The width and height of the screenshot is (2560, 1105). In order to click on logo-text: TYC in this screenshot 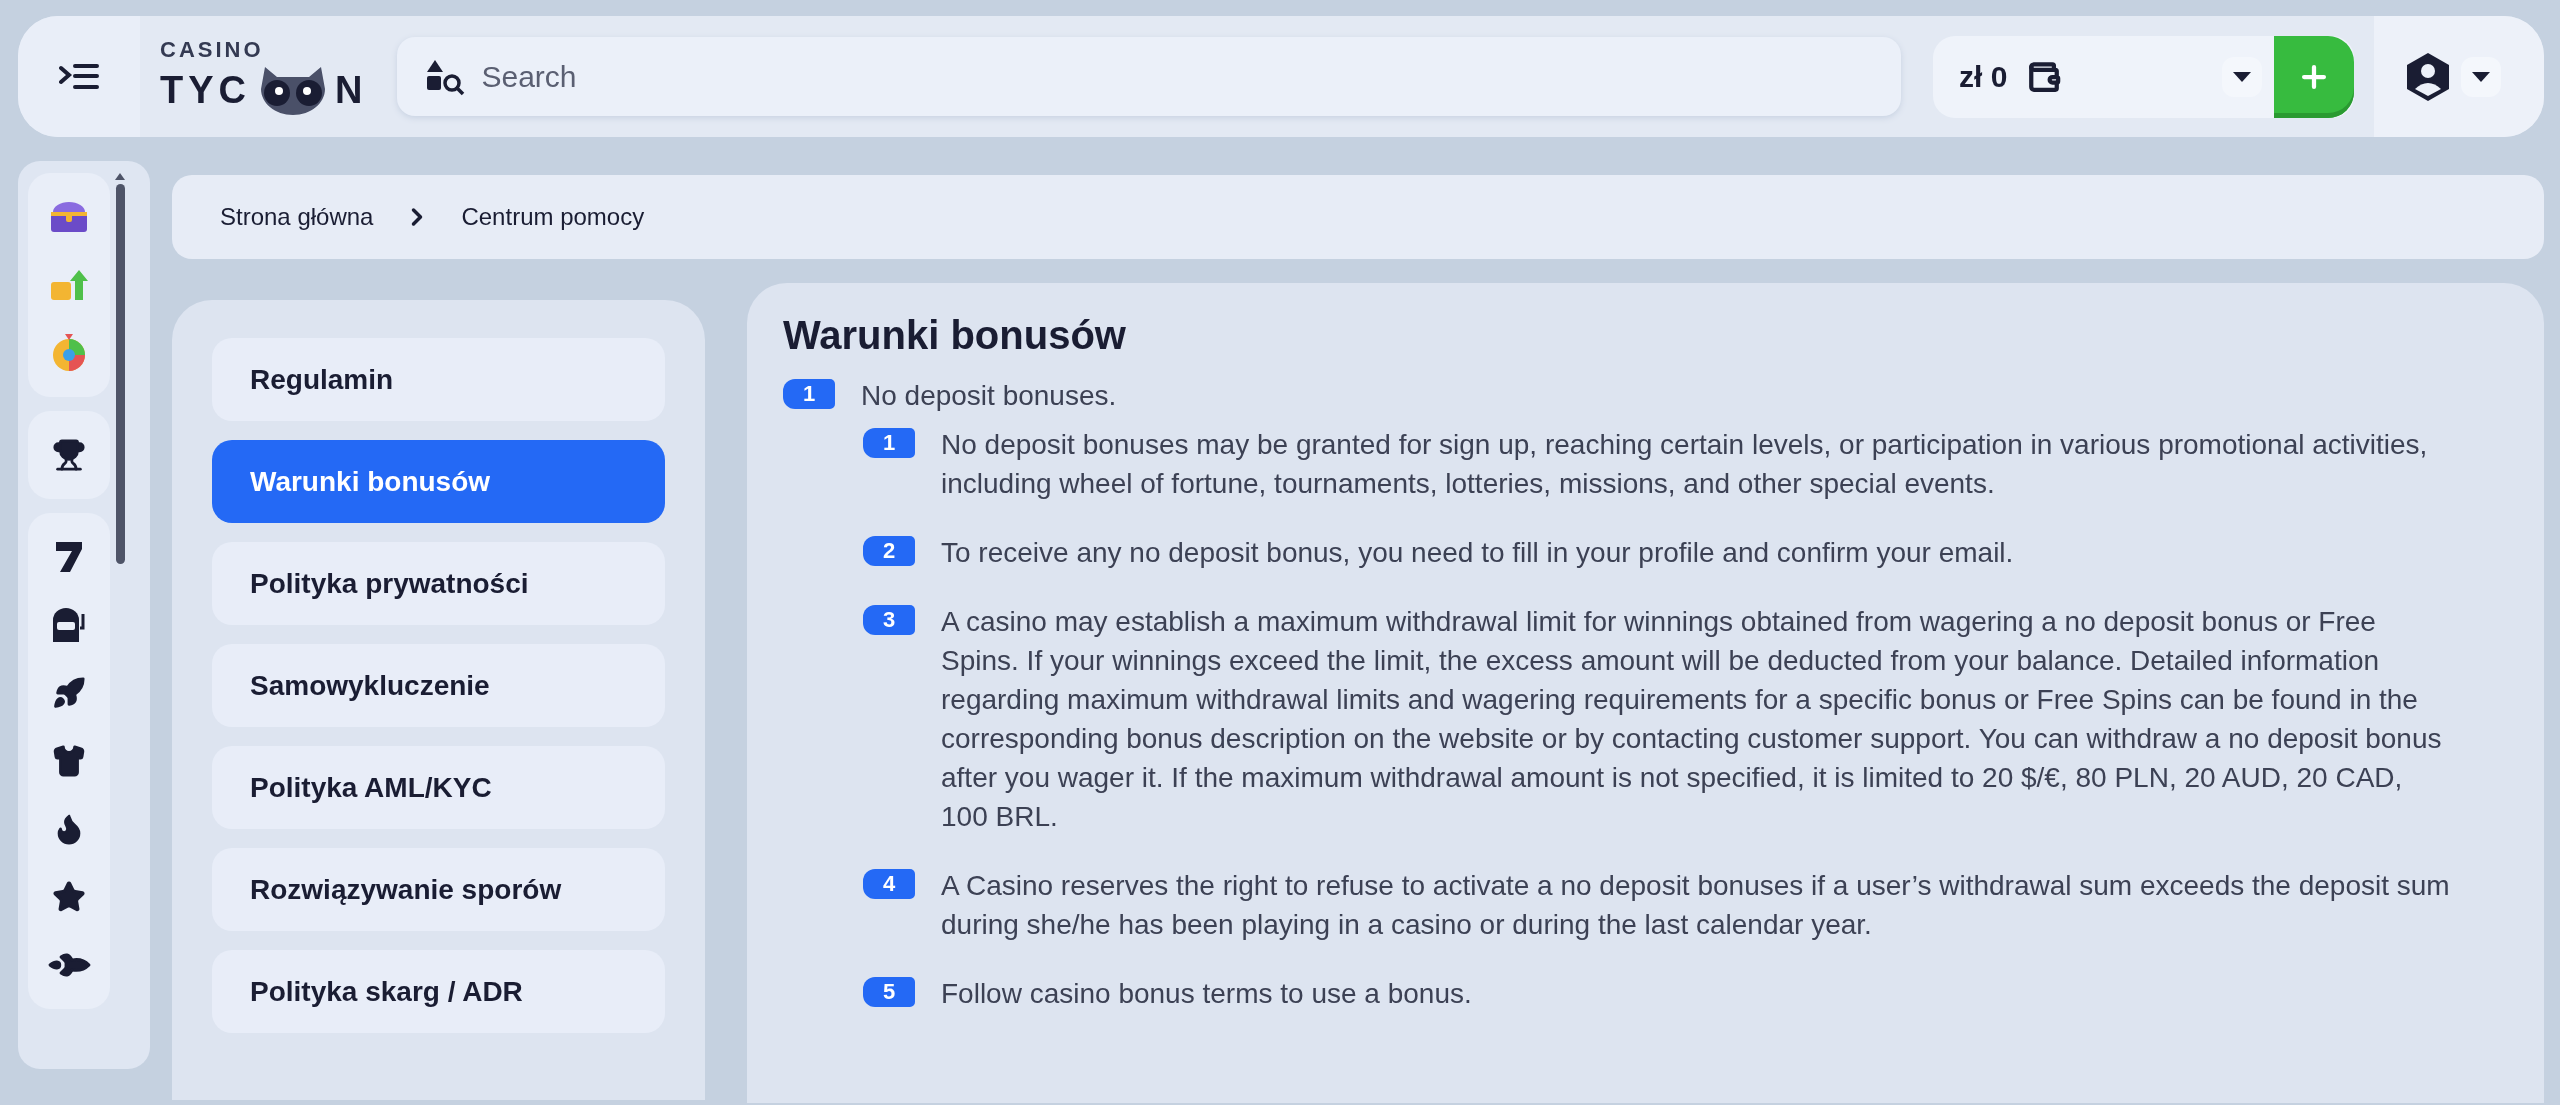, I will do `click(205, 89)`.